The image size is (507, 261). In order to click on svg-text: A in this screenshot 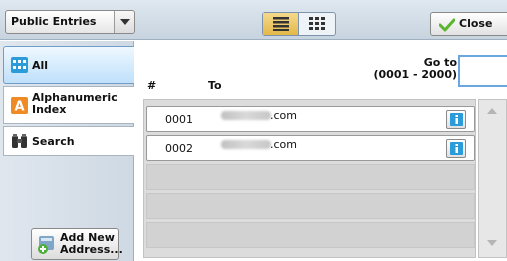, I will do `click(19, 107)`.